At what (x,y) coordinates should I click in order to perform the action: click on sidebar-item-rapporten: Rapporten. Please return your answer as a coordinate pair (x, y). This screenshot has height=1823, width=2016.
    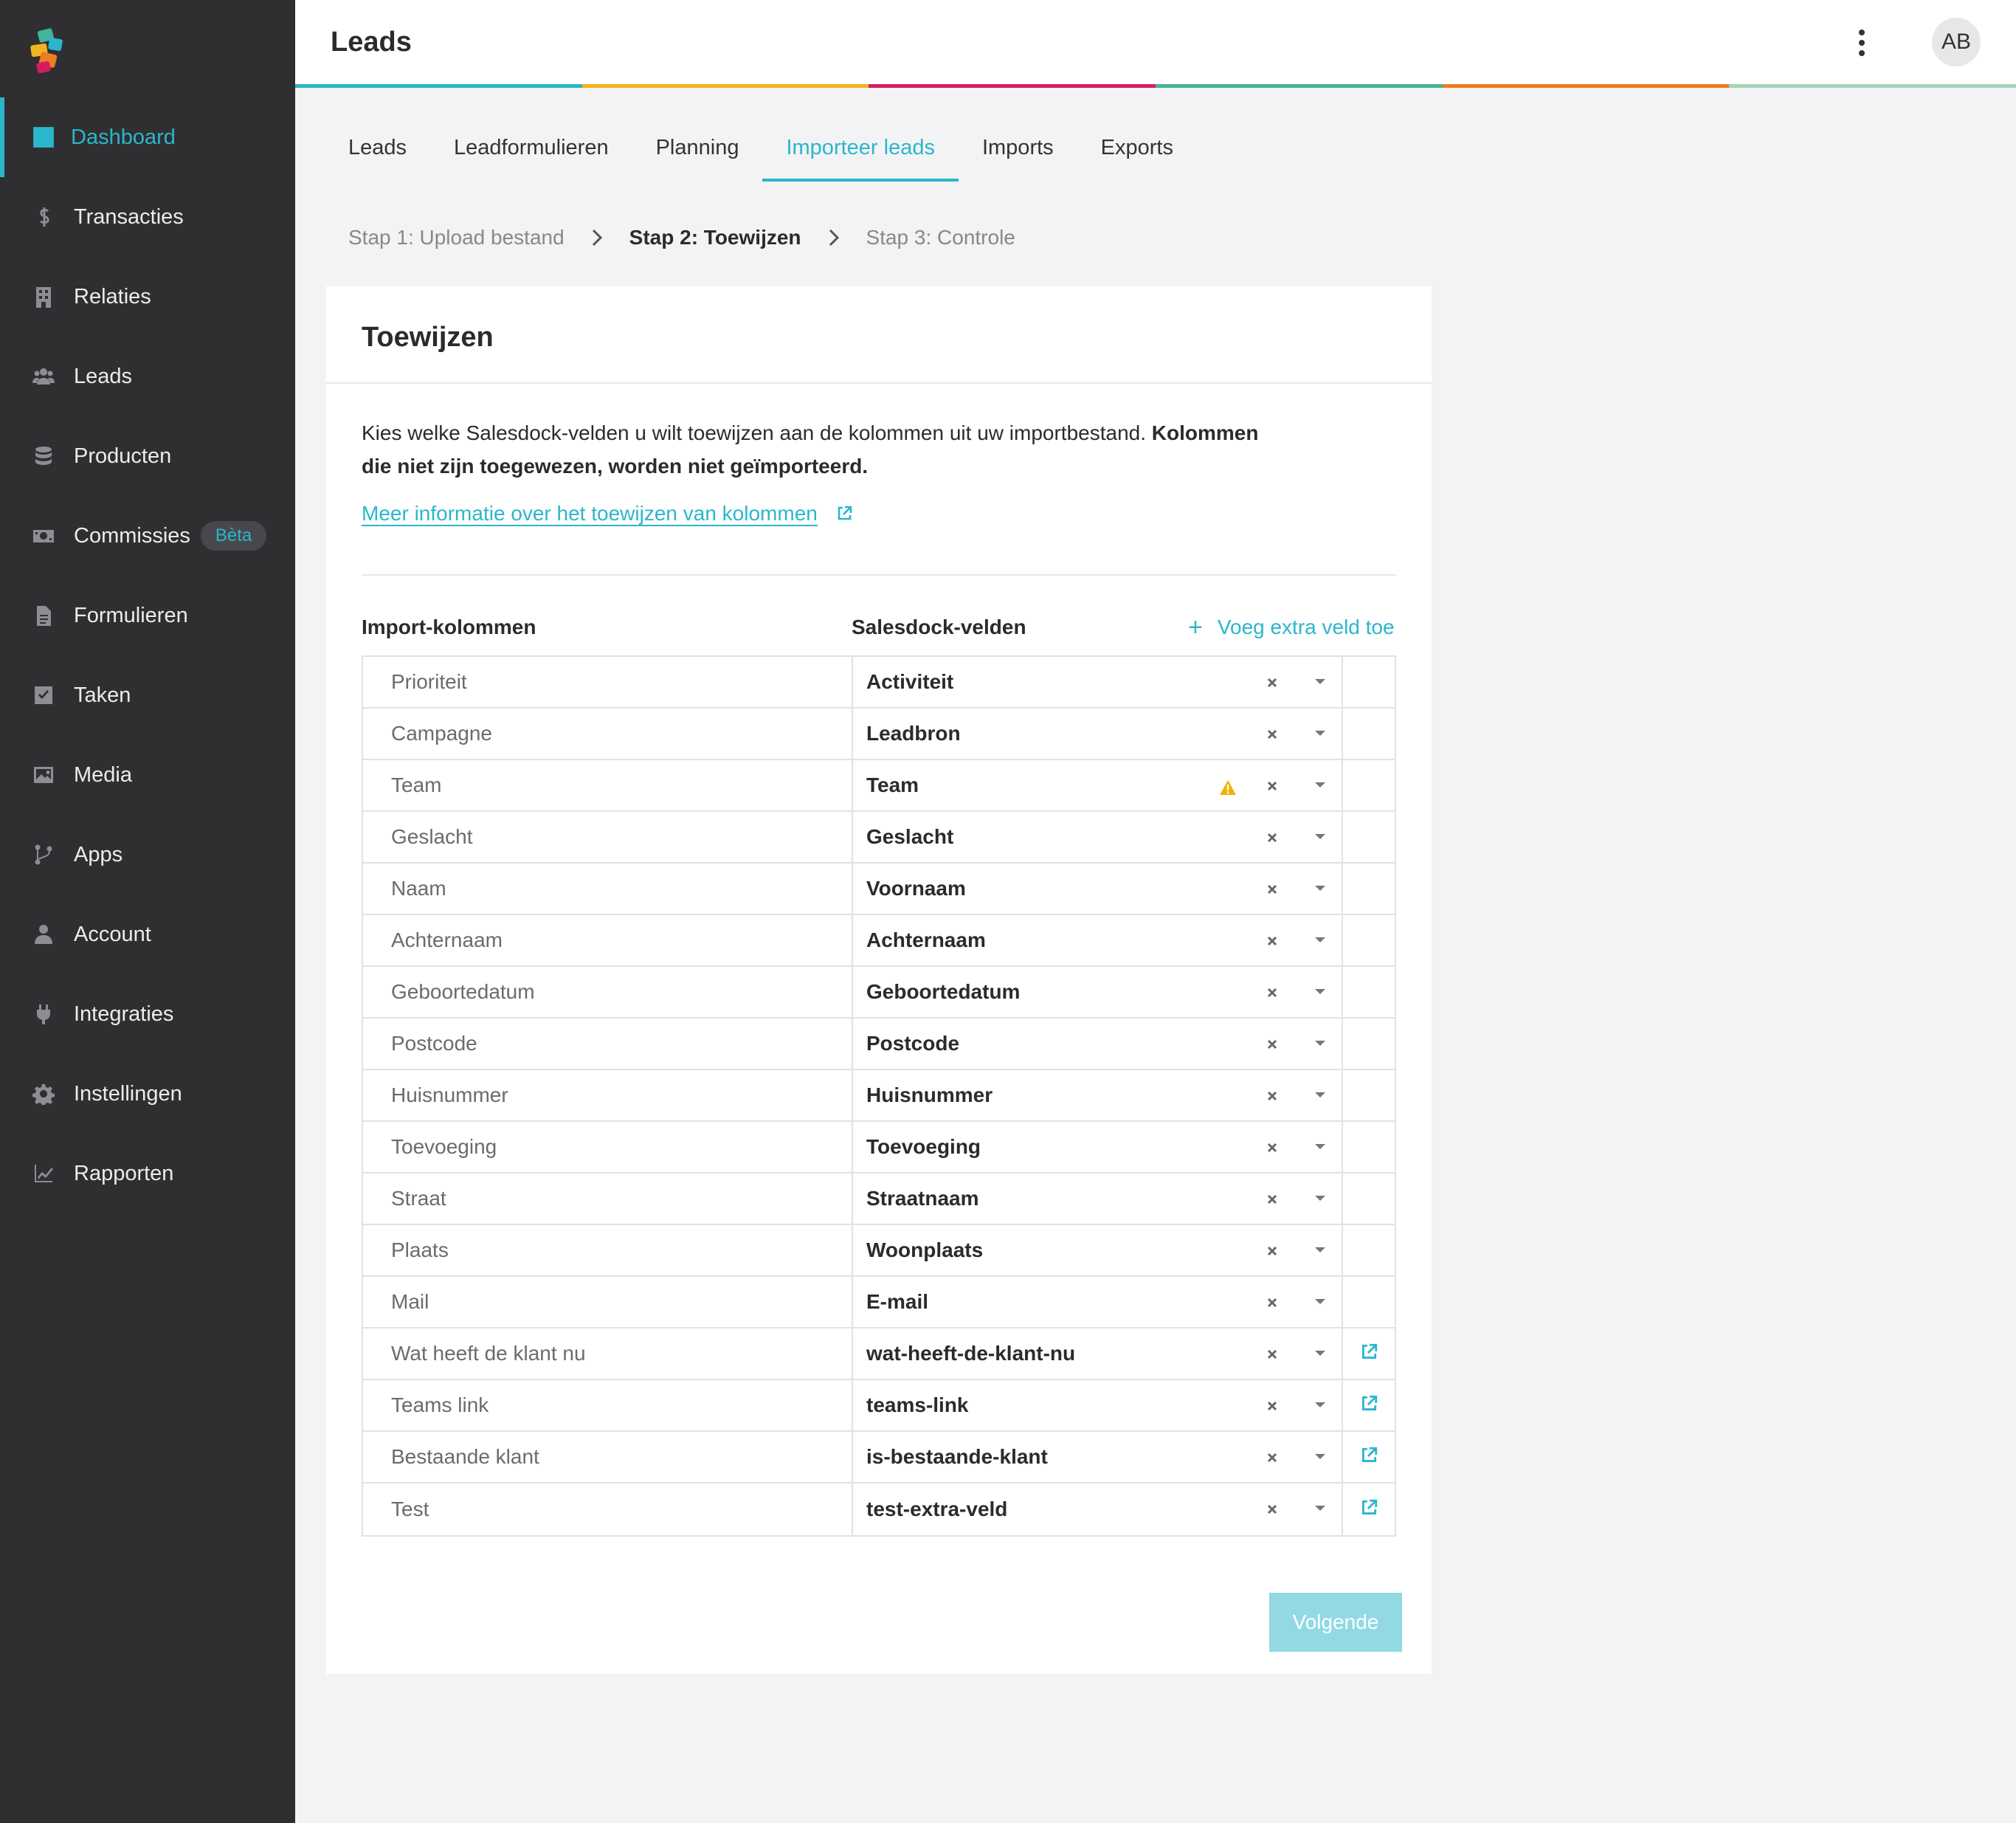
    Looking at the image, I should click on (147, 1173).